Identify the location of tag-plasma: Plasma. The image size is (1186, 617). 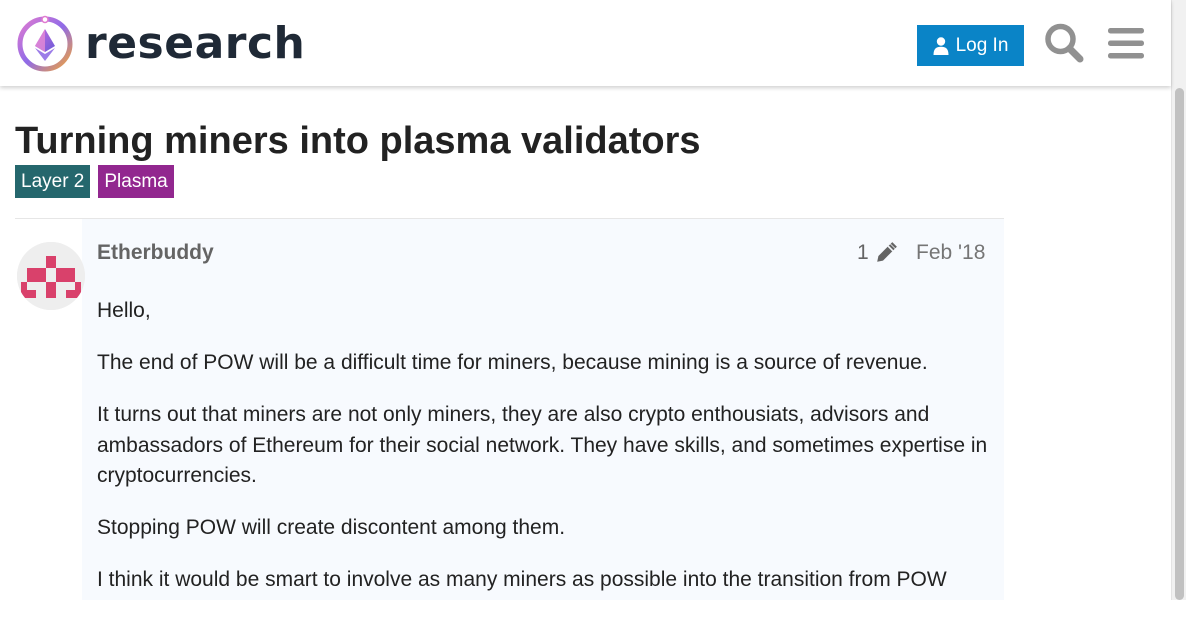
(136, 181).